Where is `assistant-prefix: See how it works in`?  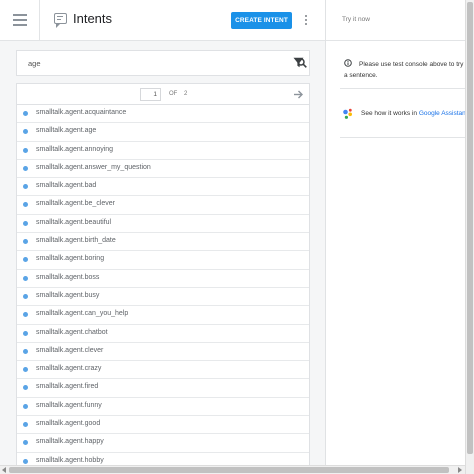
assistant-prefix: See how it works in is located at coordinates (390, 113).